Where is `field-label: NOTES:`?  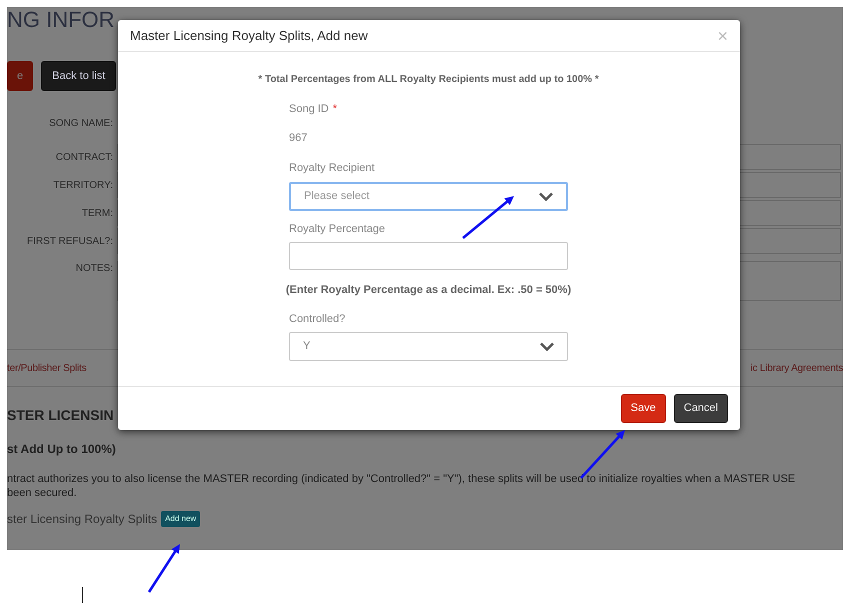 field-label: NOTES: is located at coordinates (93, 269).